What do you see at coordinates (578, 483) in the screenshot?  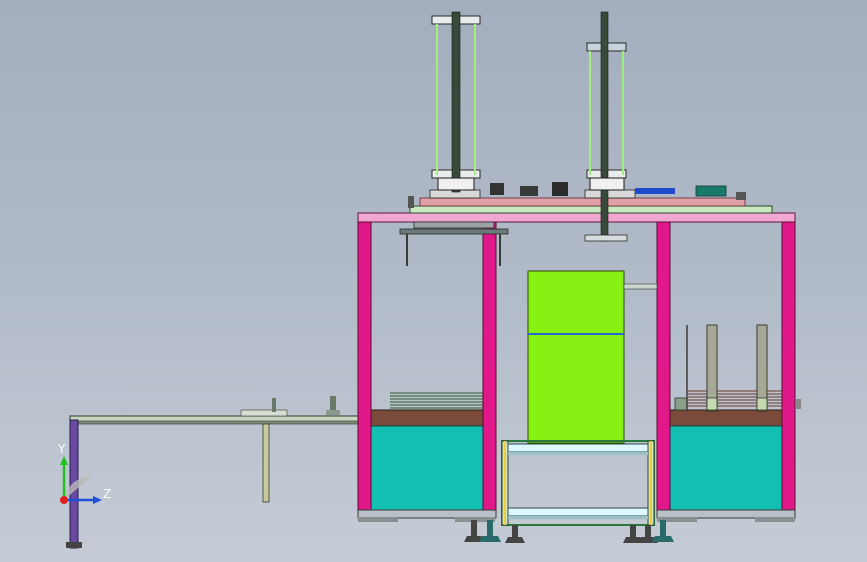 I see `bottom-conveyor-frame` at bounding box center [578, 483].